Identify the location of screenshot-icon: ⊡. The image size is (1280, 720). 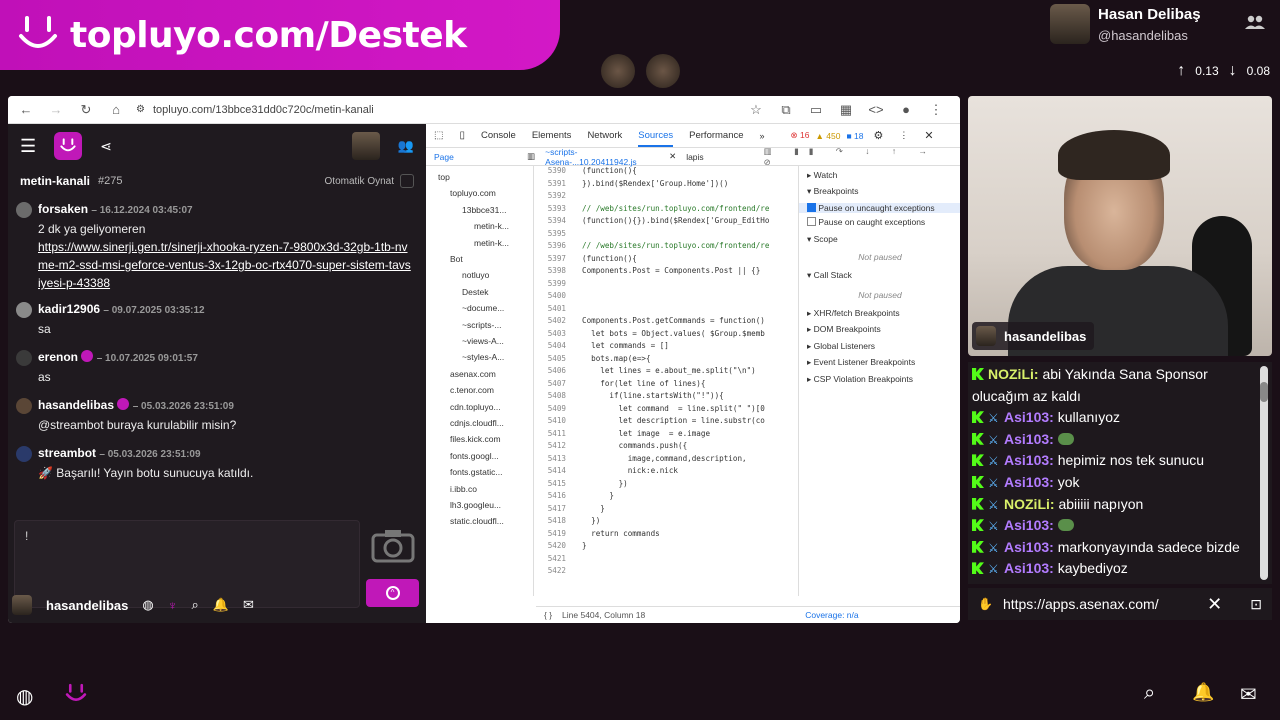
(1256, 604).